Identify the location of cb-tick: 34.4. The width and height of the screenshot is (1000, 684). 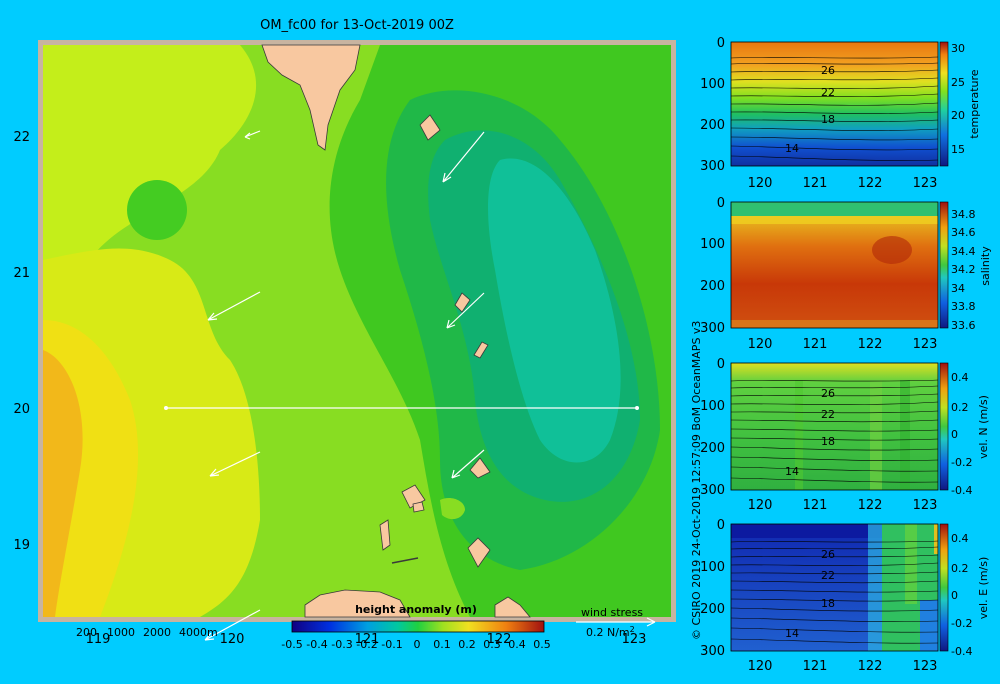
(963, 251).